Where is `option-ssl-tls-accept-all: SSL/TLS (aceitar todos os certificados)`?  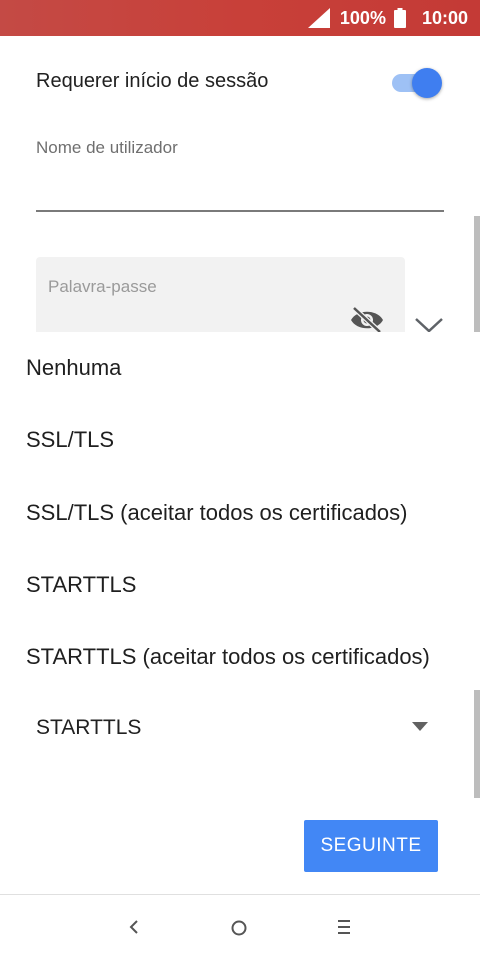 option-ssl-tls-accept-all: SSL/TLS (aceitar todos os certificados) is located at coordinates (237, 513).